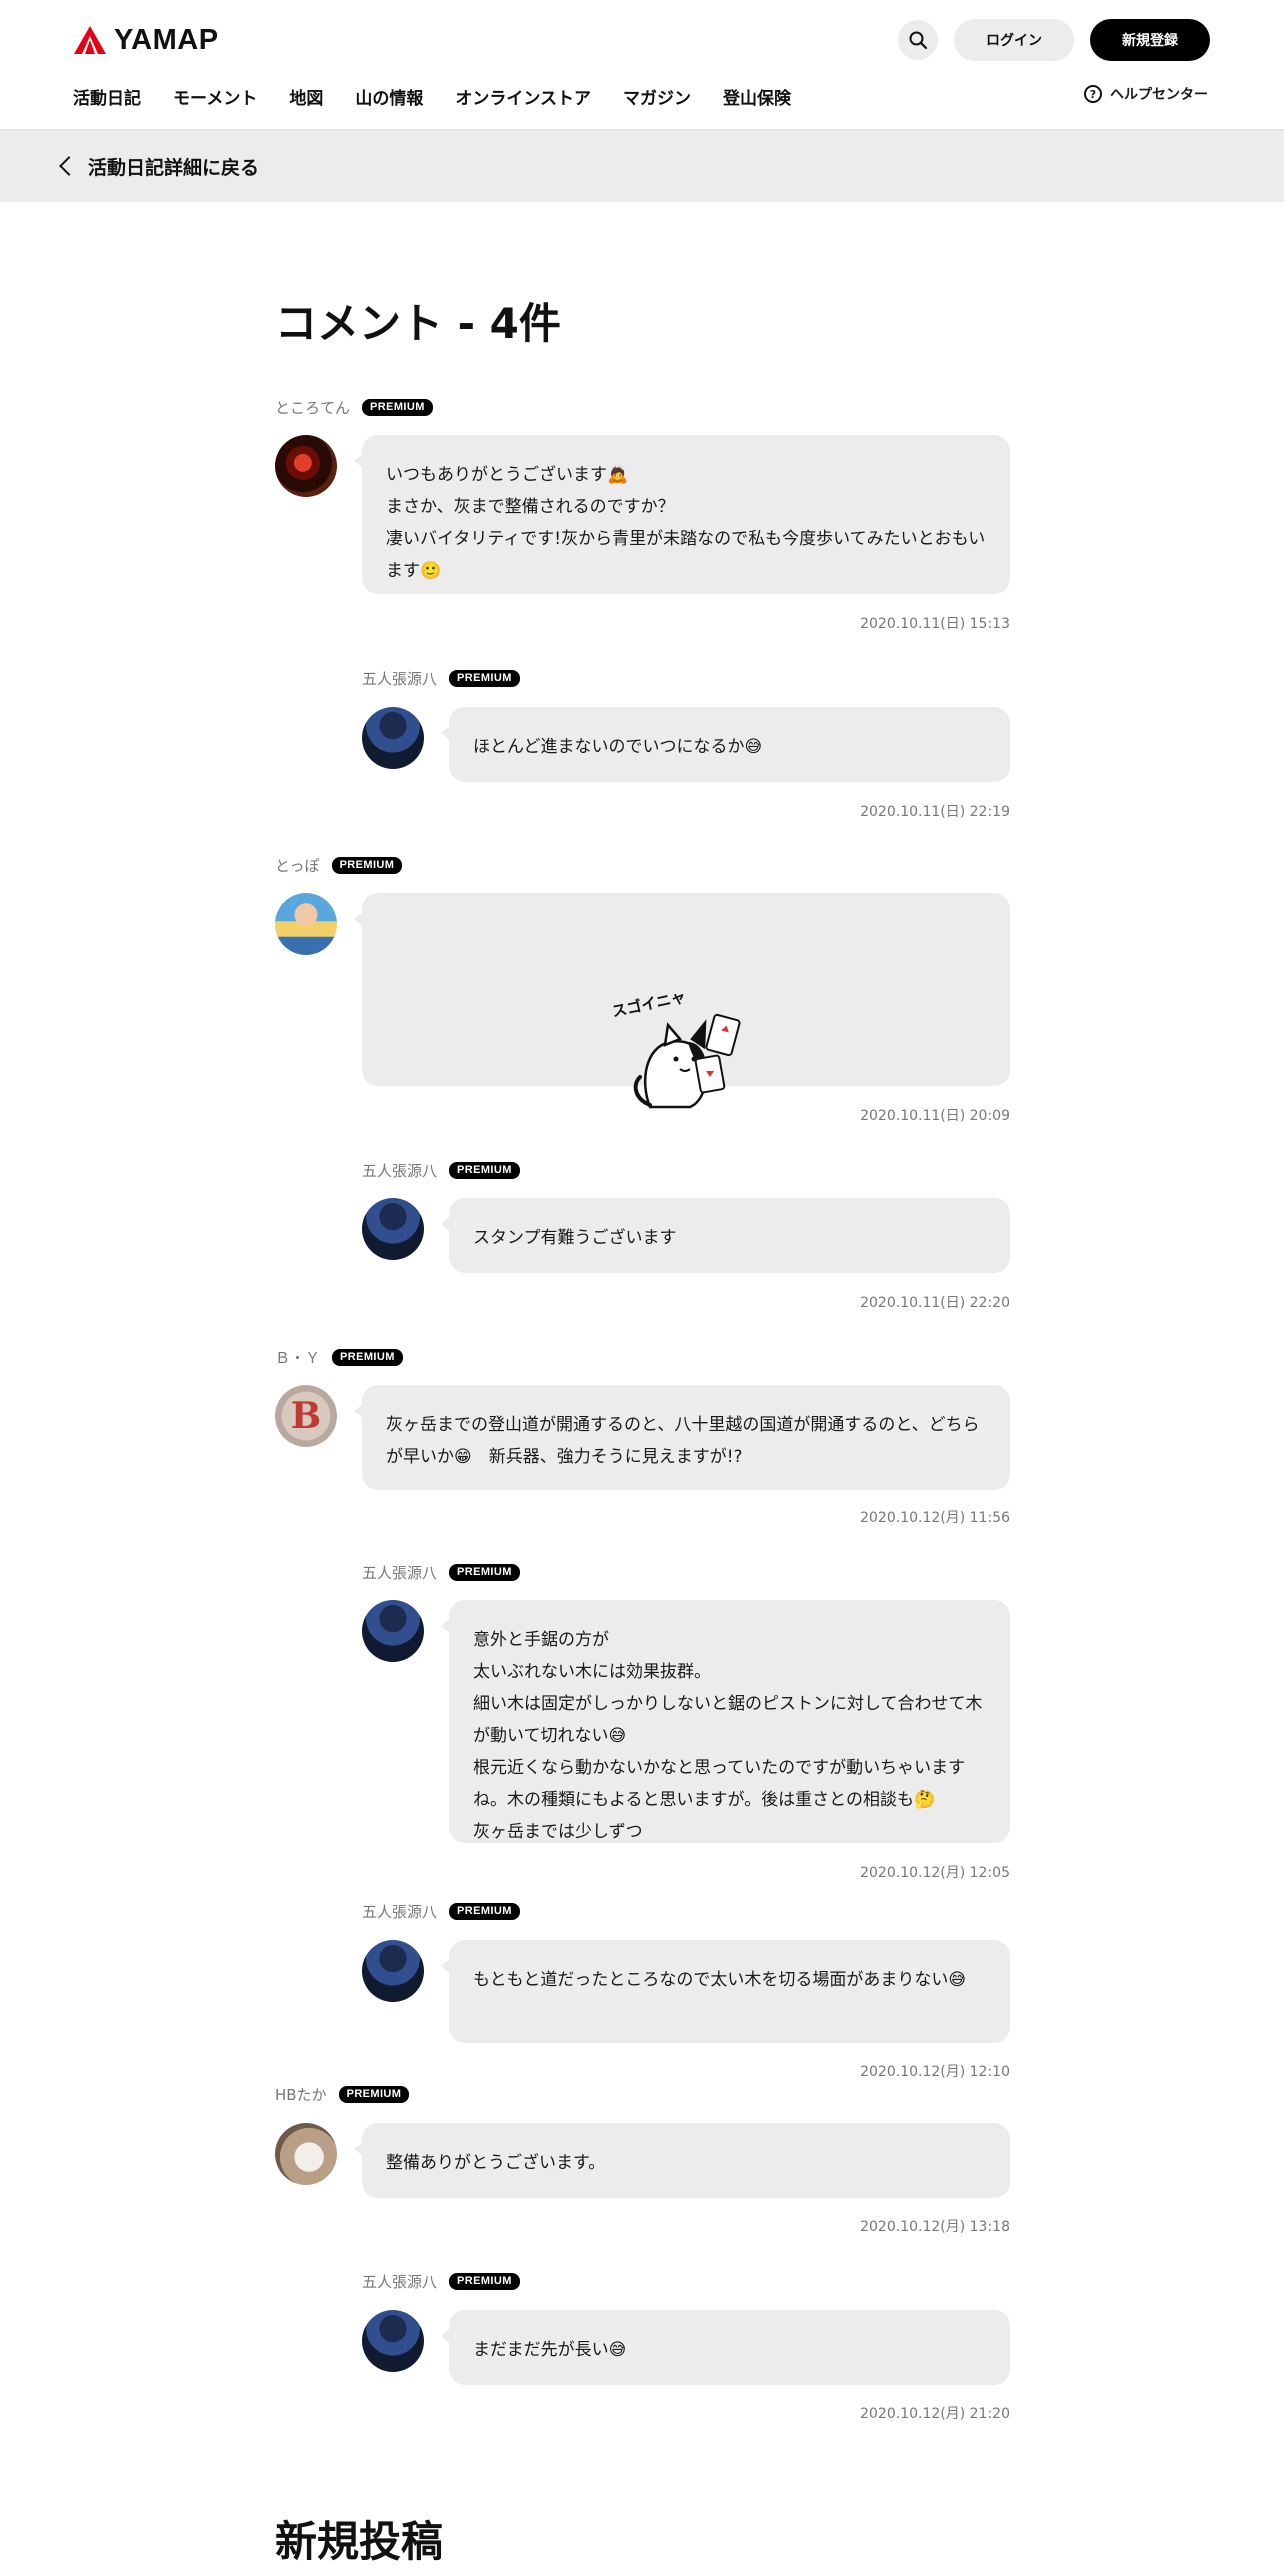 The width and height of the screenshot is (1284, 2568). Describe the element at coordinates (935, 1518) in the screenshot. I see `comment-timestamp: 2020.10.12(月) 11:56` at that location.